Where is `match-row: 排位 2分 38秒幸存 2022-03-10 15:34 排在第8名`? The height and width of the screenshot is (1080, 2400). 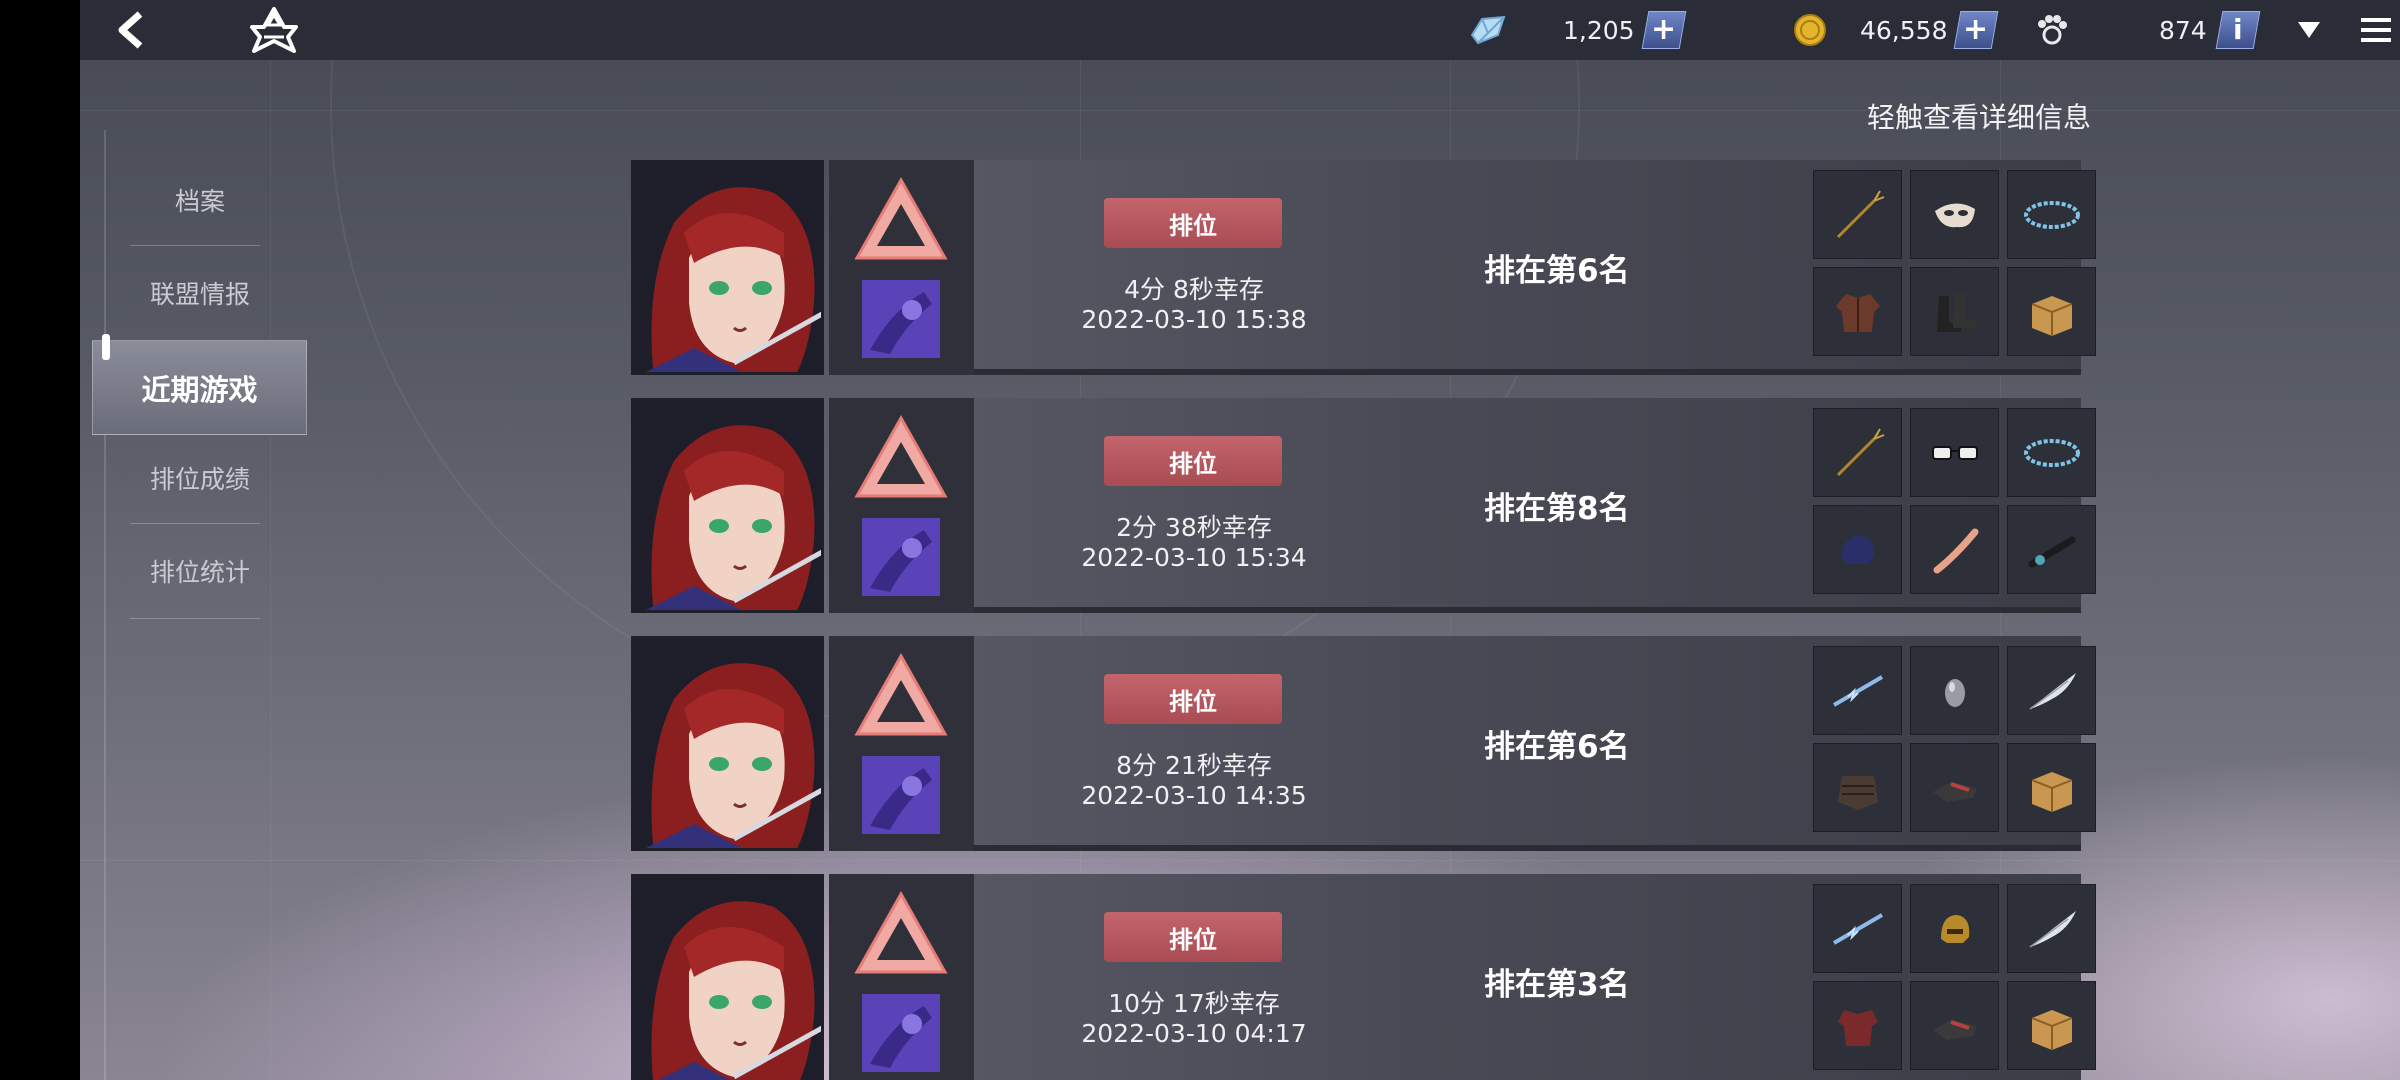
match-row: 排位 2分 38秒幸存 2022-03-10 15:34 排在第8名 is located at coordinates (1363, 505).